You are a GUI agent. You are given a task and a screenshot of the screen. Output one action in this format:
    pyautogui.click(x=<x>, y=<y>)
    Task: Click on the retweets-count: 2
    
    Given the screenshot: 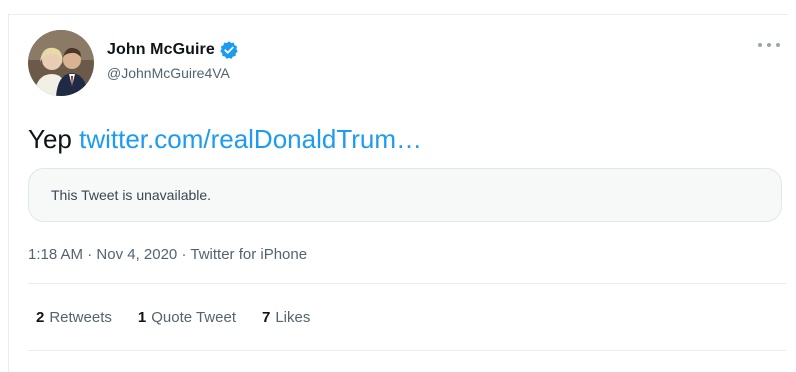 What is the action you would take?
    pyautogui.click(x=40, y=317)
    